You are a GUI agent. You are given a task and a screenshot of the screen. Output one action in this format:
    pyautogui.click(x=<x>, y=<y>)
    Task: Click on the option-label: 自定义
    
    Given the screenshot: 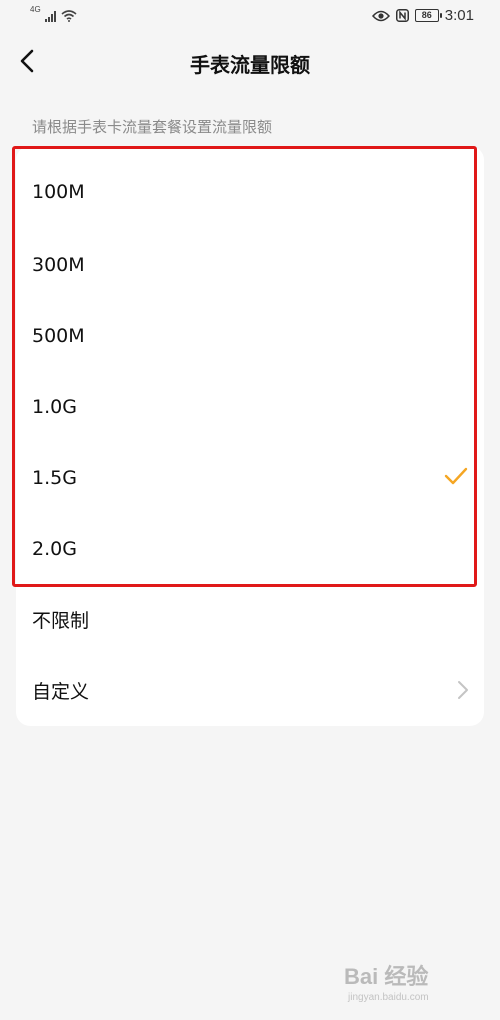 What is the action you would take?
    pyautogui.click(x=61, y=692)
    